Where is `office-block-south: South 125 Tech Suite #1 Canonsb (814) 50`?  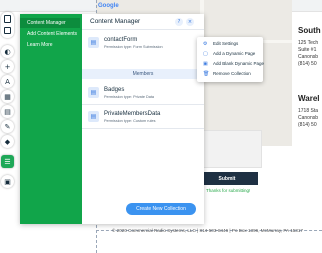 office-block-south: South 125 Tech Suite #1 Canonsb (814) 50 is located at coordinates (309, 47).